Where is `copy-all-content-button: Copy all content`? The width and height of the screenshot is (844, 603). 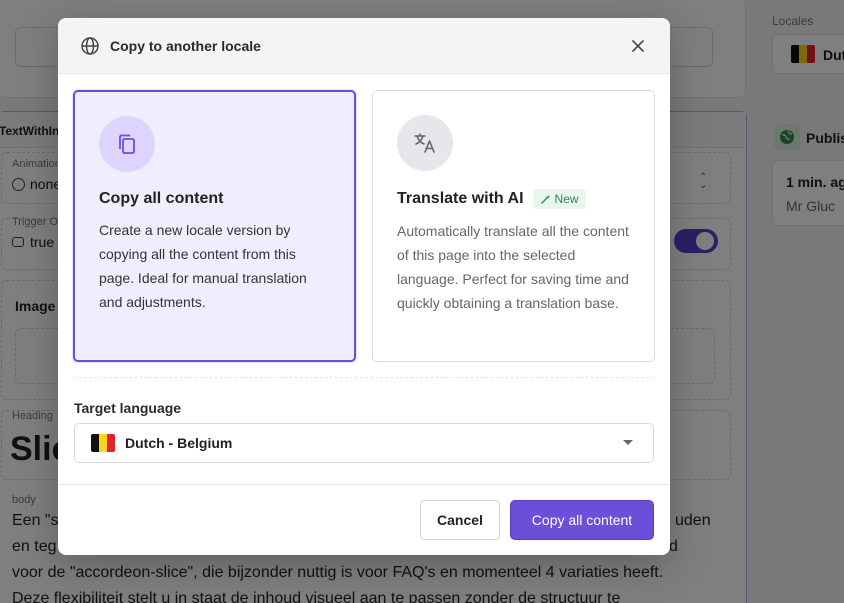
copy-all-content-button: Copy all content is located at coordinates (582, 520).